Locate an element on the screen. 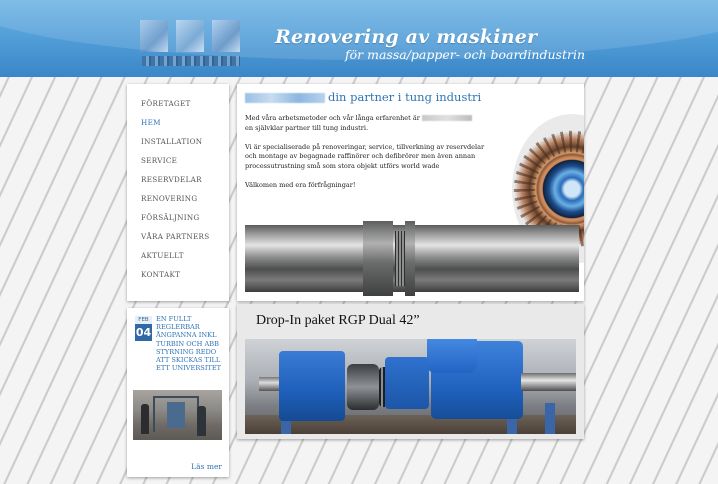  promo-title: Drop-In paket RGP Dual 42” is located at coordinates (338, 320).